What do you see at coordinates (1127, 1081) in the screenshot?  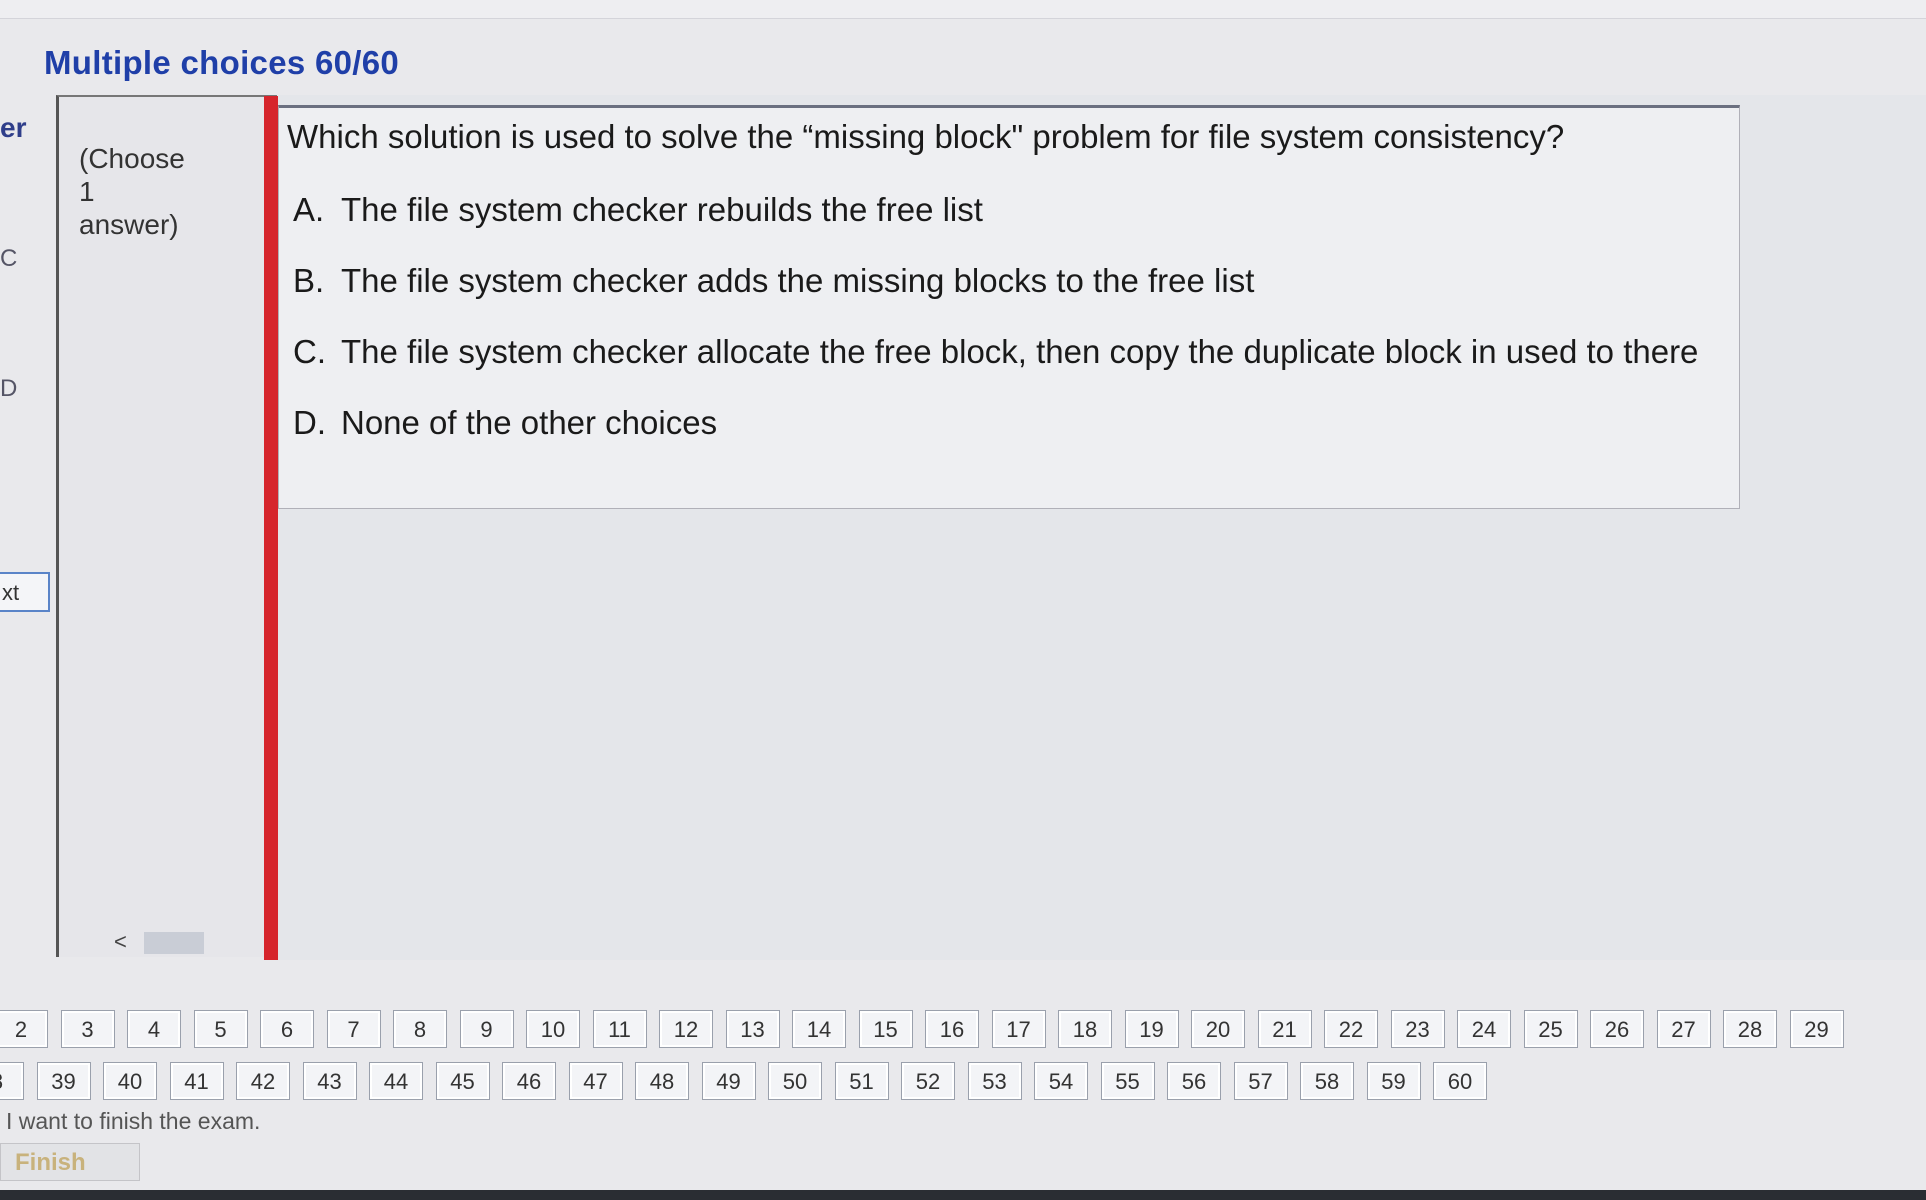 I see `question-nav-button: 55` at bounding box center [1127, 1081].